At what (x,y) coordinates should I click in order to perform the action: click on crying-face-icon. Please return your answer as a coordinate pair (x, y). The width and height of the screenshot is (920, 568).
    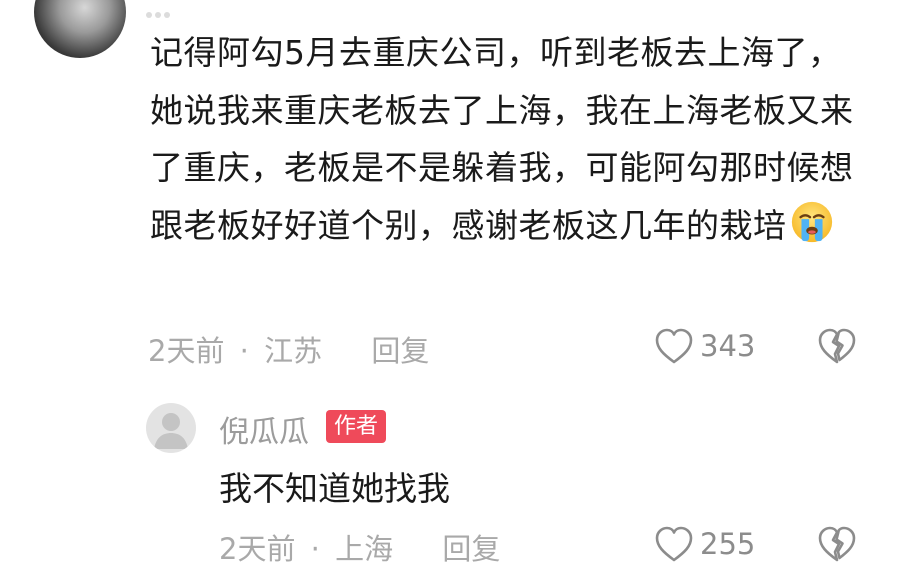
    Looking at the image, I should click on (811, 221).